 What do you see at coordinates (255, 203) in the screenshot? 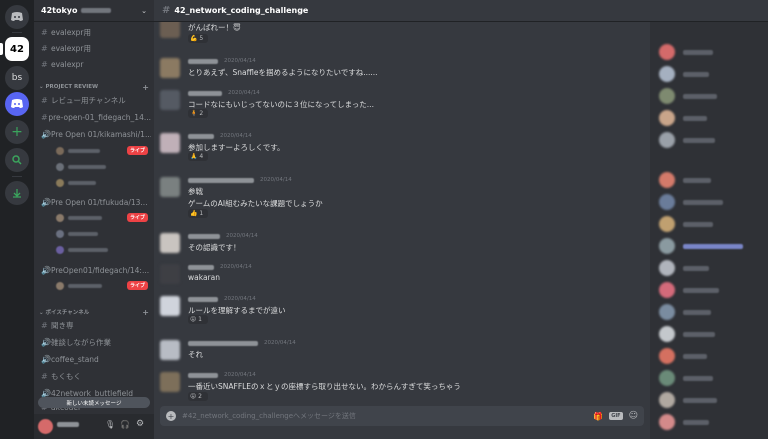
I see `message-text: ゲームのAI組むみたいな課題でしょうか` at bounding box center [255, 203].